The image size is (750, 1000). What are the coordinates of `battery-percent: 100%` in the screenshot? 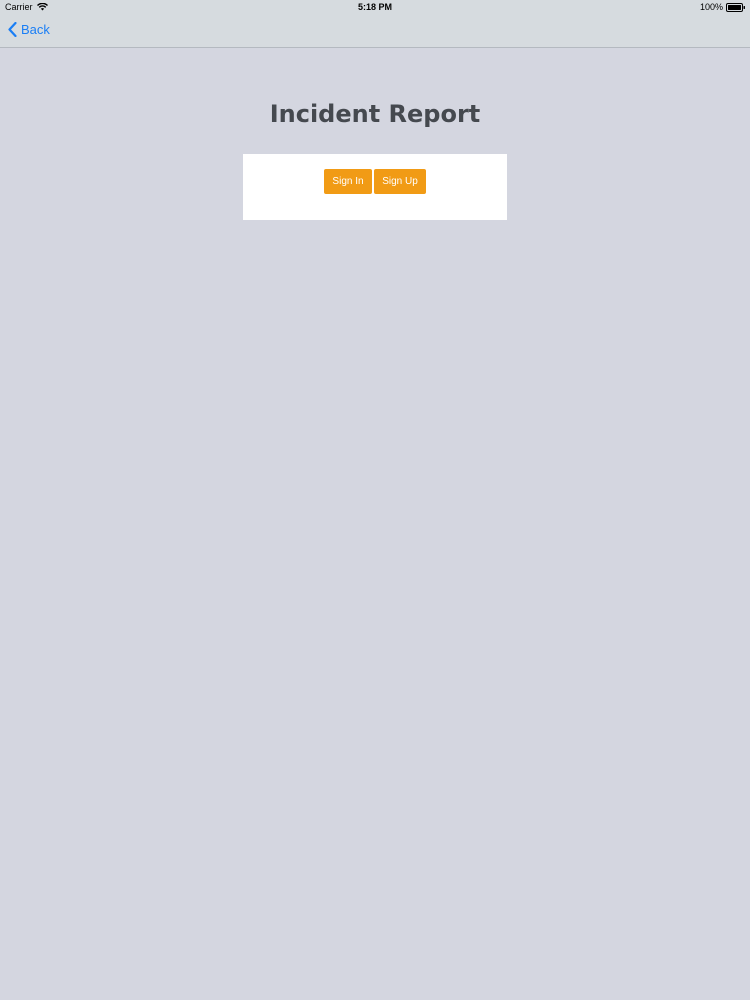 It's located at (711, 7).